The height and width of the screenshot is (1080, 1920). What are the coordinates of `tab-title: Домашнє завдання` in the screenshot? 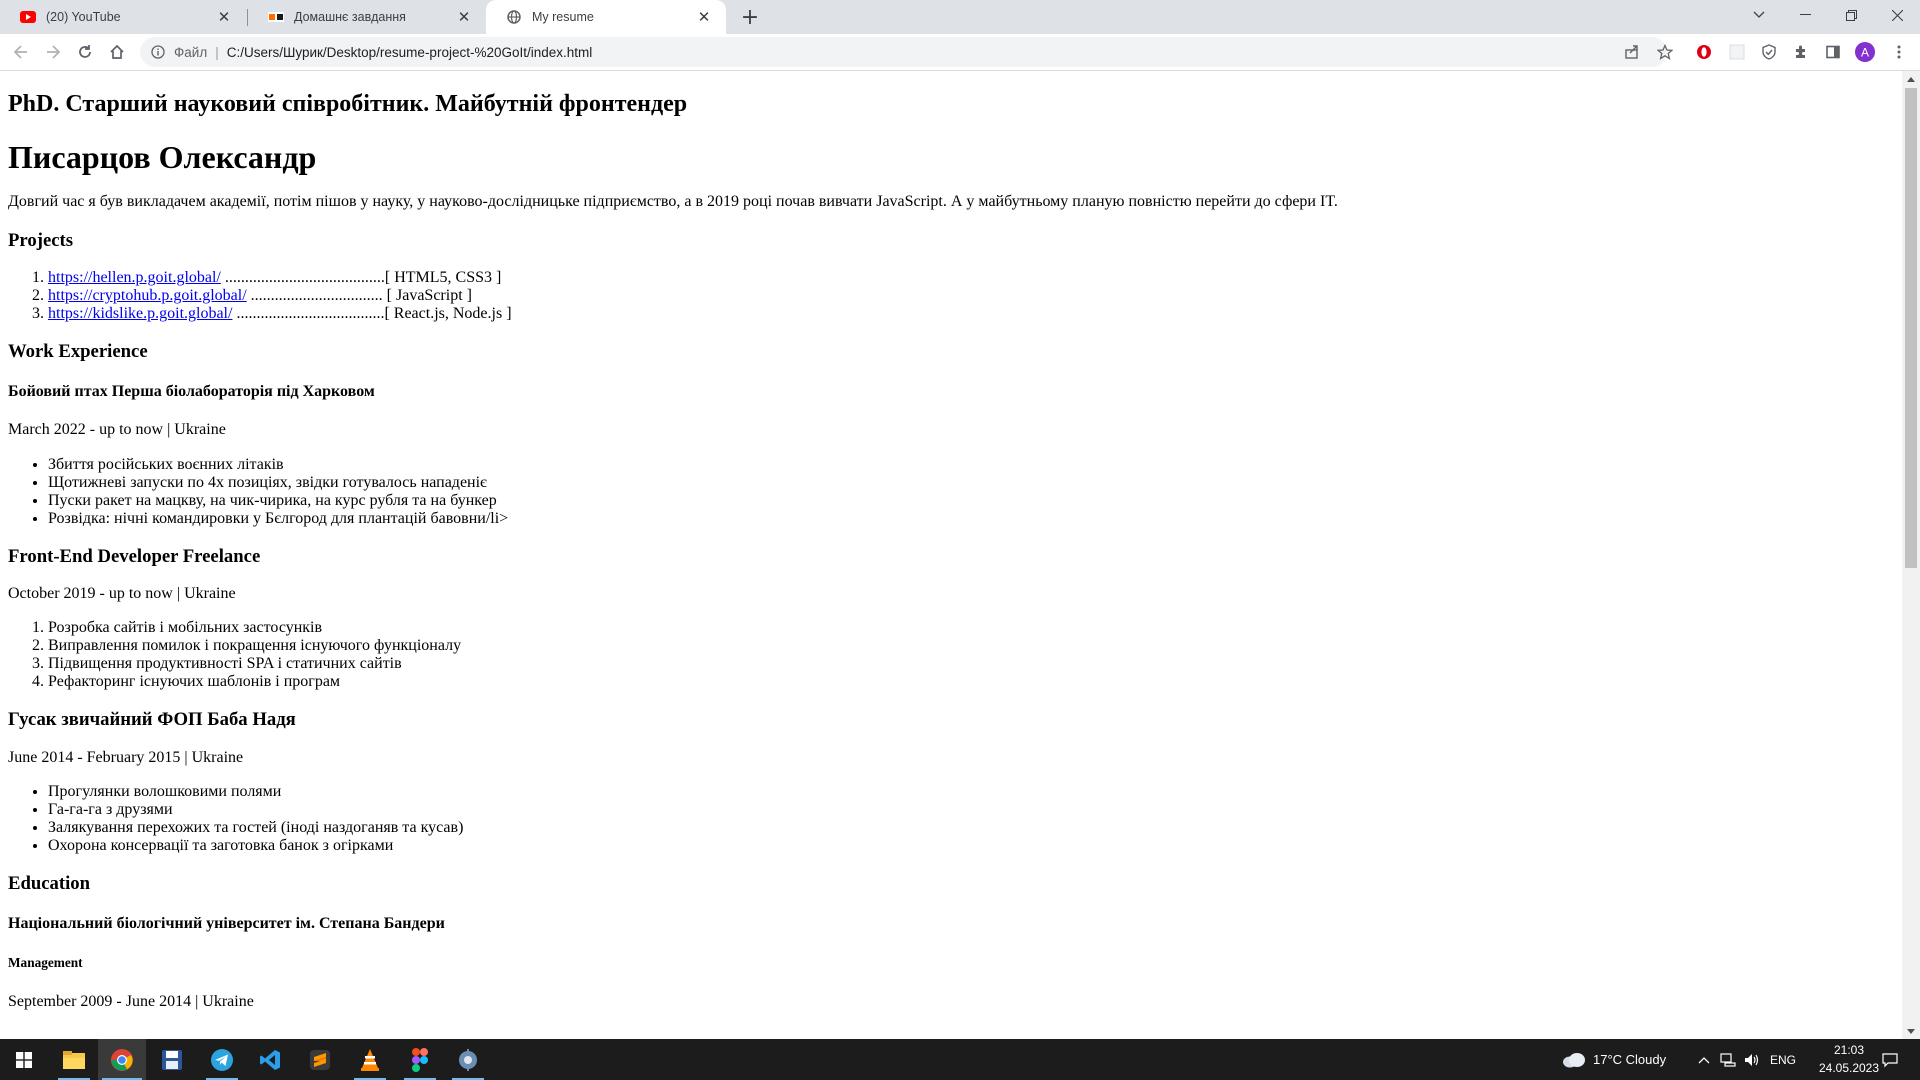 It's located at (350, 17).